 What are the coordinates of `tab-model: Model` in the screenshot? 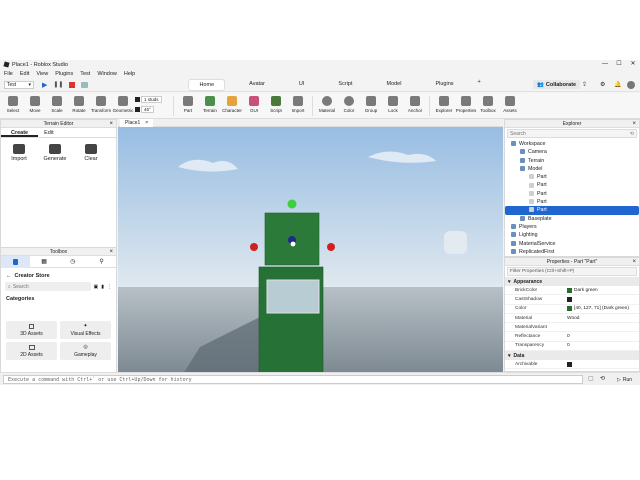 It's located at (393, 85).